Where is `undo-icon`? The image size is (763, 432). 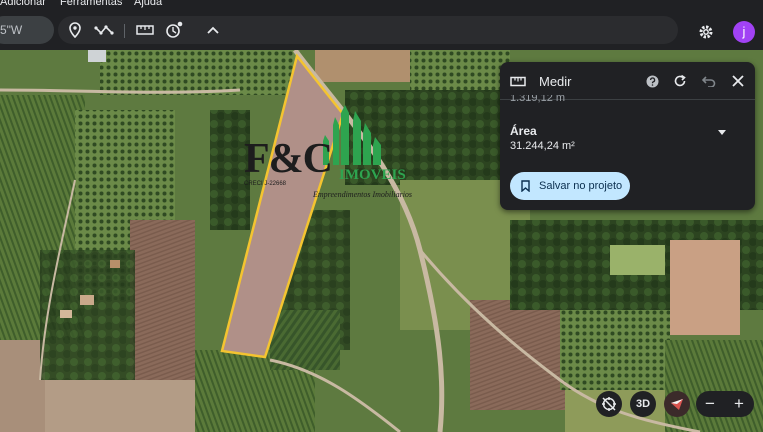
undo-icon is located at coordinates (709, 81).